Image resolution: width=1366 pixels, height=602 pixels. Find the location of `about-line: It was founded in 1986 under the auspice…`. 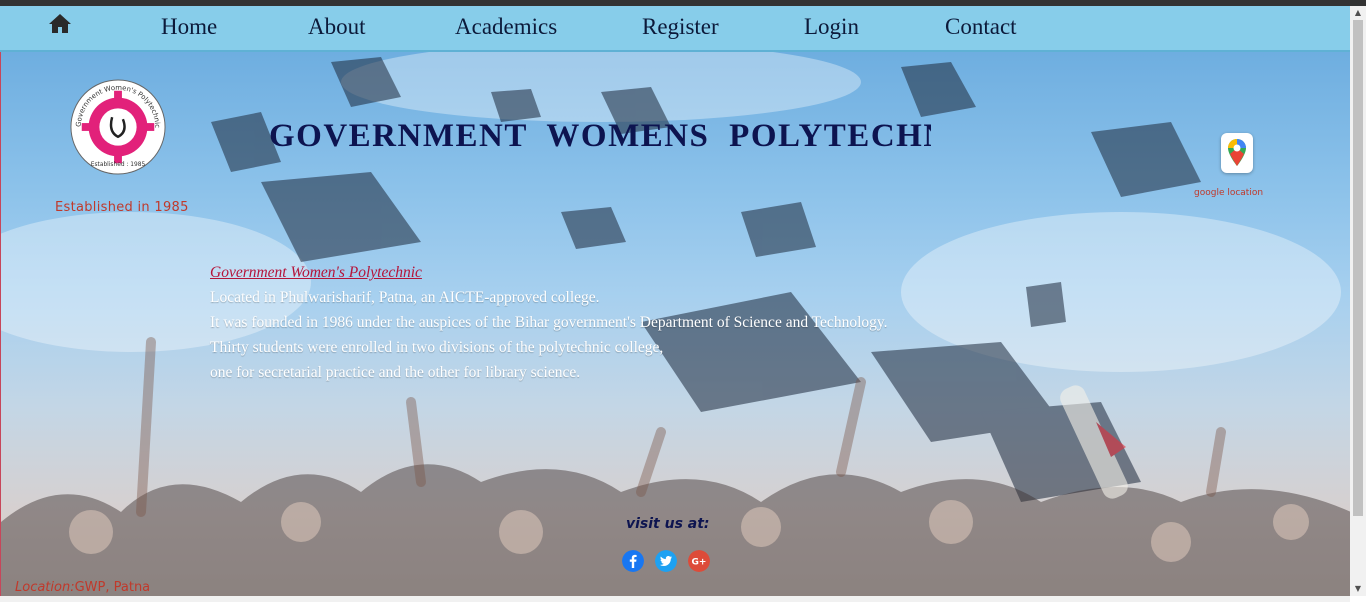

about-line: It was founded in 1986 under the auspice… is located at coordinates (549, 322).